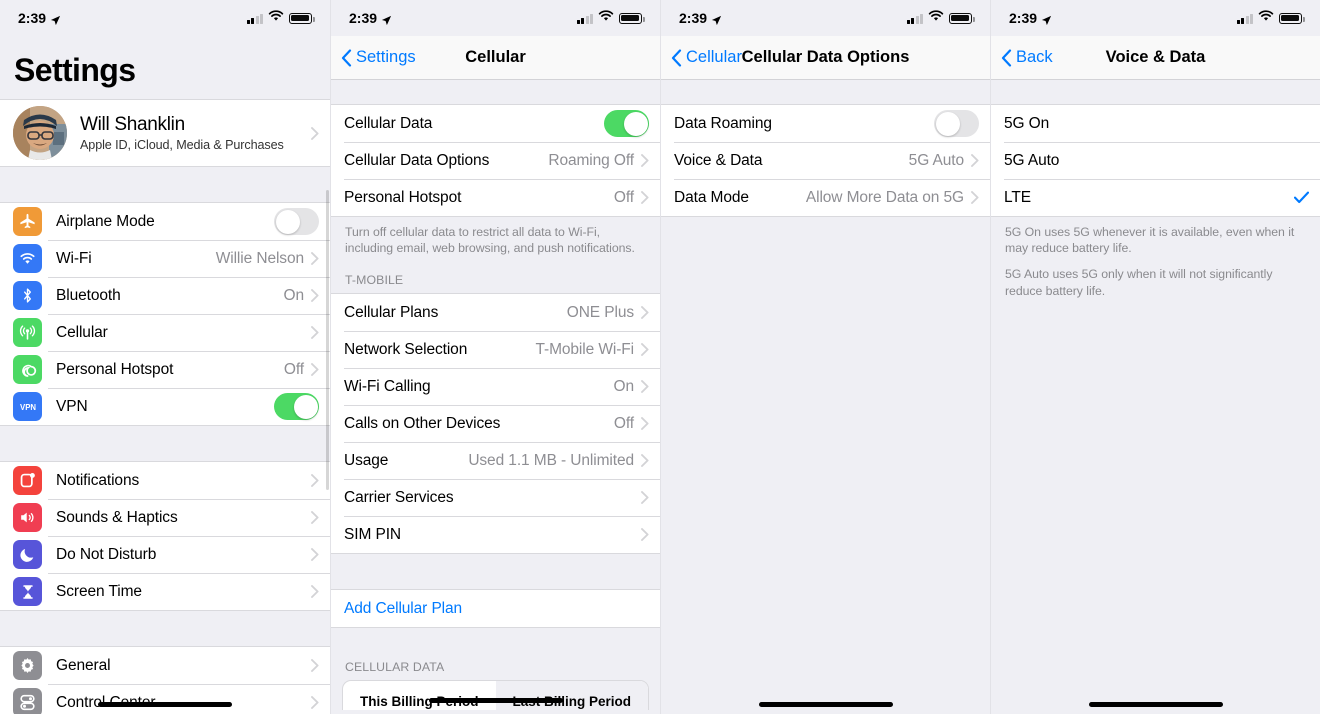 Image resolution: width=1320 pixels, height=714 pixels. Describe the element at coordinates (624, 386) in the screenshot. I see `row-value: On` at that location.